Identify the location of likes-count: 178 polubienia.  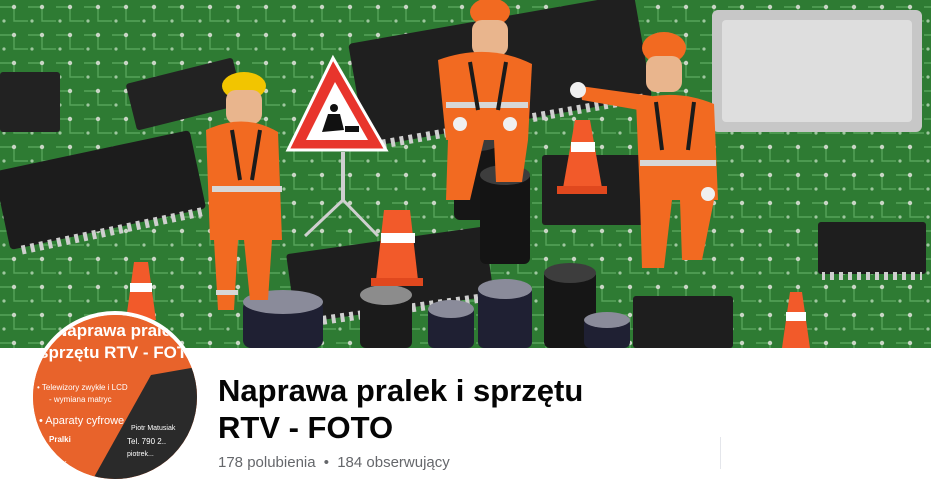
(267, 462).